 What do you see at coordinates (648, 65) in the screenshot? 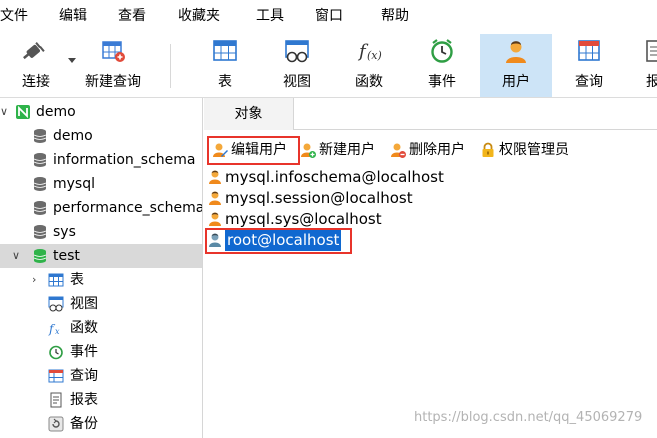
I see `reports-button: 报` at bounding box center [648, 65].